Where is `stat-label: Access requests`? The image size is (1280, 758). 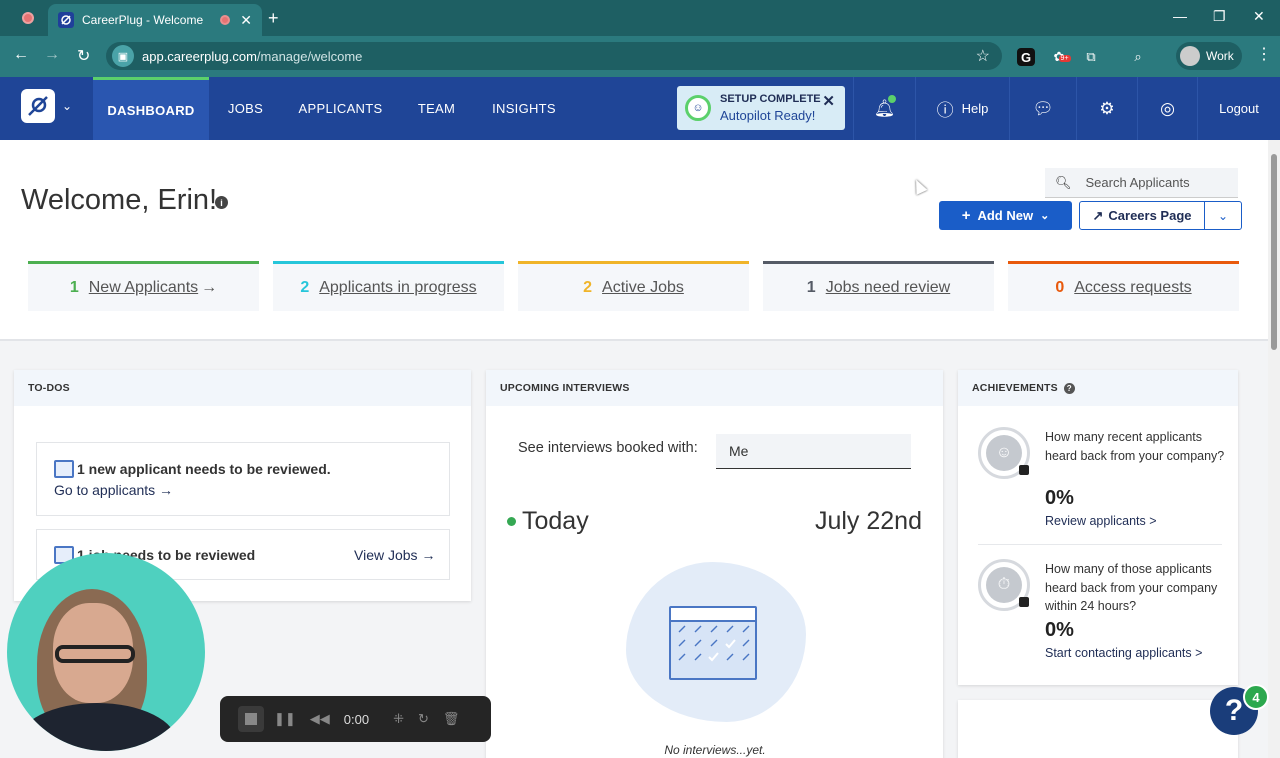 stat-label: Access requests is located at coordinates (1133, 287).